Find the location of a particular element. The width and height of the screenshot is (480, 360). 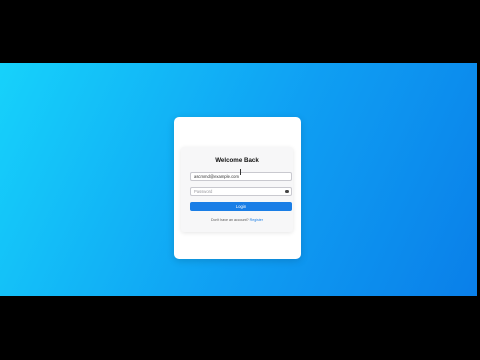

register-link: Register is located at coordinates (256, 220).